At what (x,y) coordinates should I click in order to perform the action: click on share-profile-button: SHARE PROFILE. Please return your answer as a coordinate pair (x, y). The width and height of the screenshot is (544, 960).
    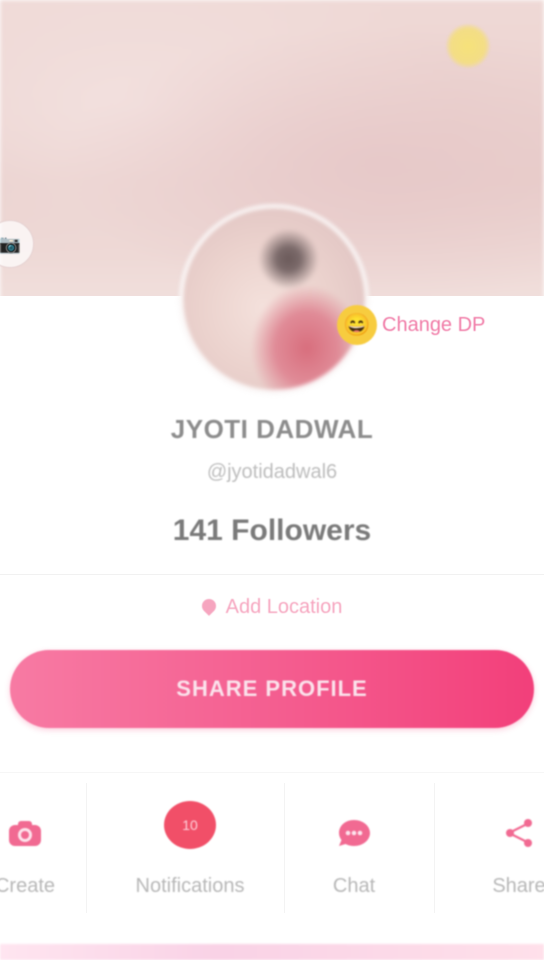
    Looking at the image, I should click on (272, 689).